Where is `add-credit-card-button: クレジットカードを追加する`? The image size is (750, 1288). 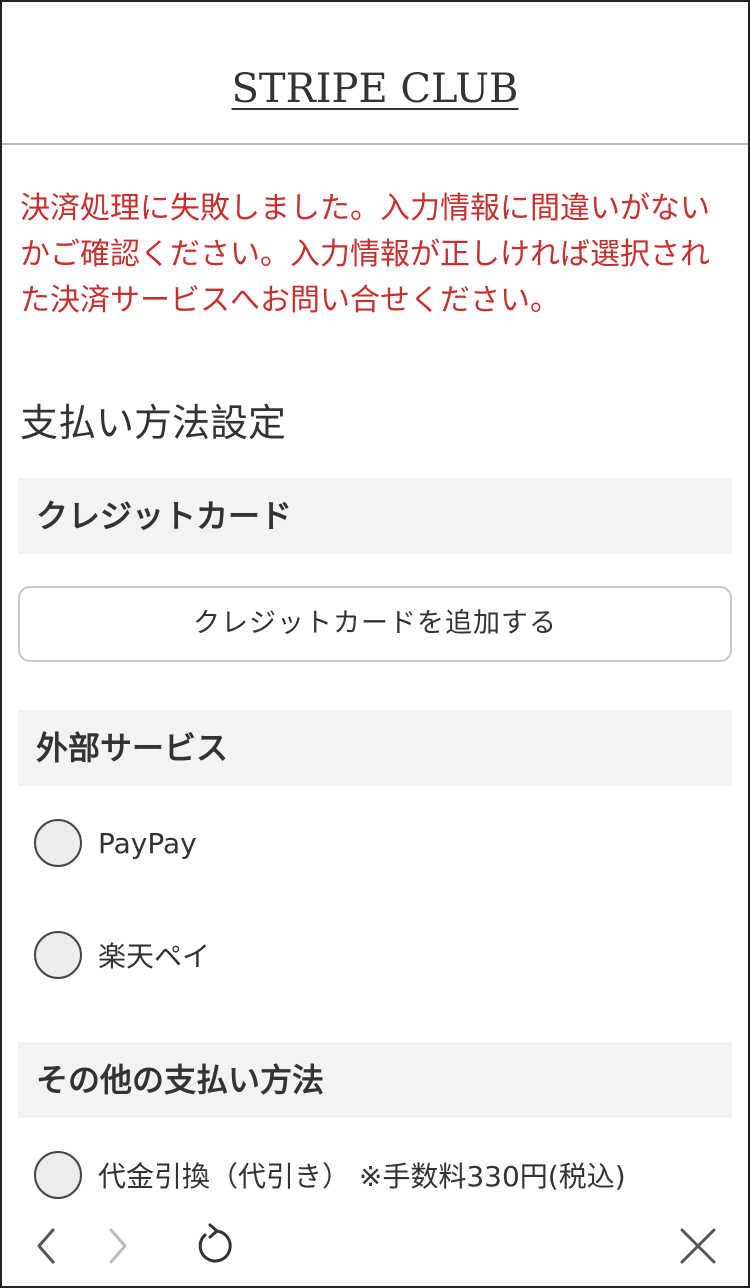
add-credit-card-button: クレジットカードを追加する is located at coordinates (375, 624).